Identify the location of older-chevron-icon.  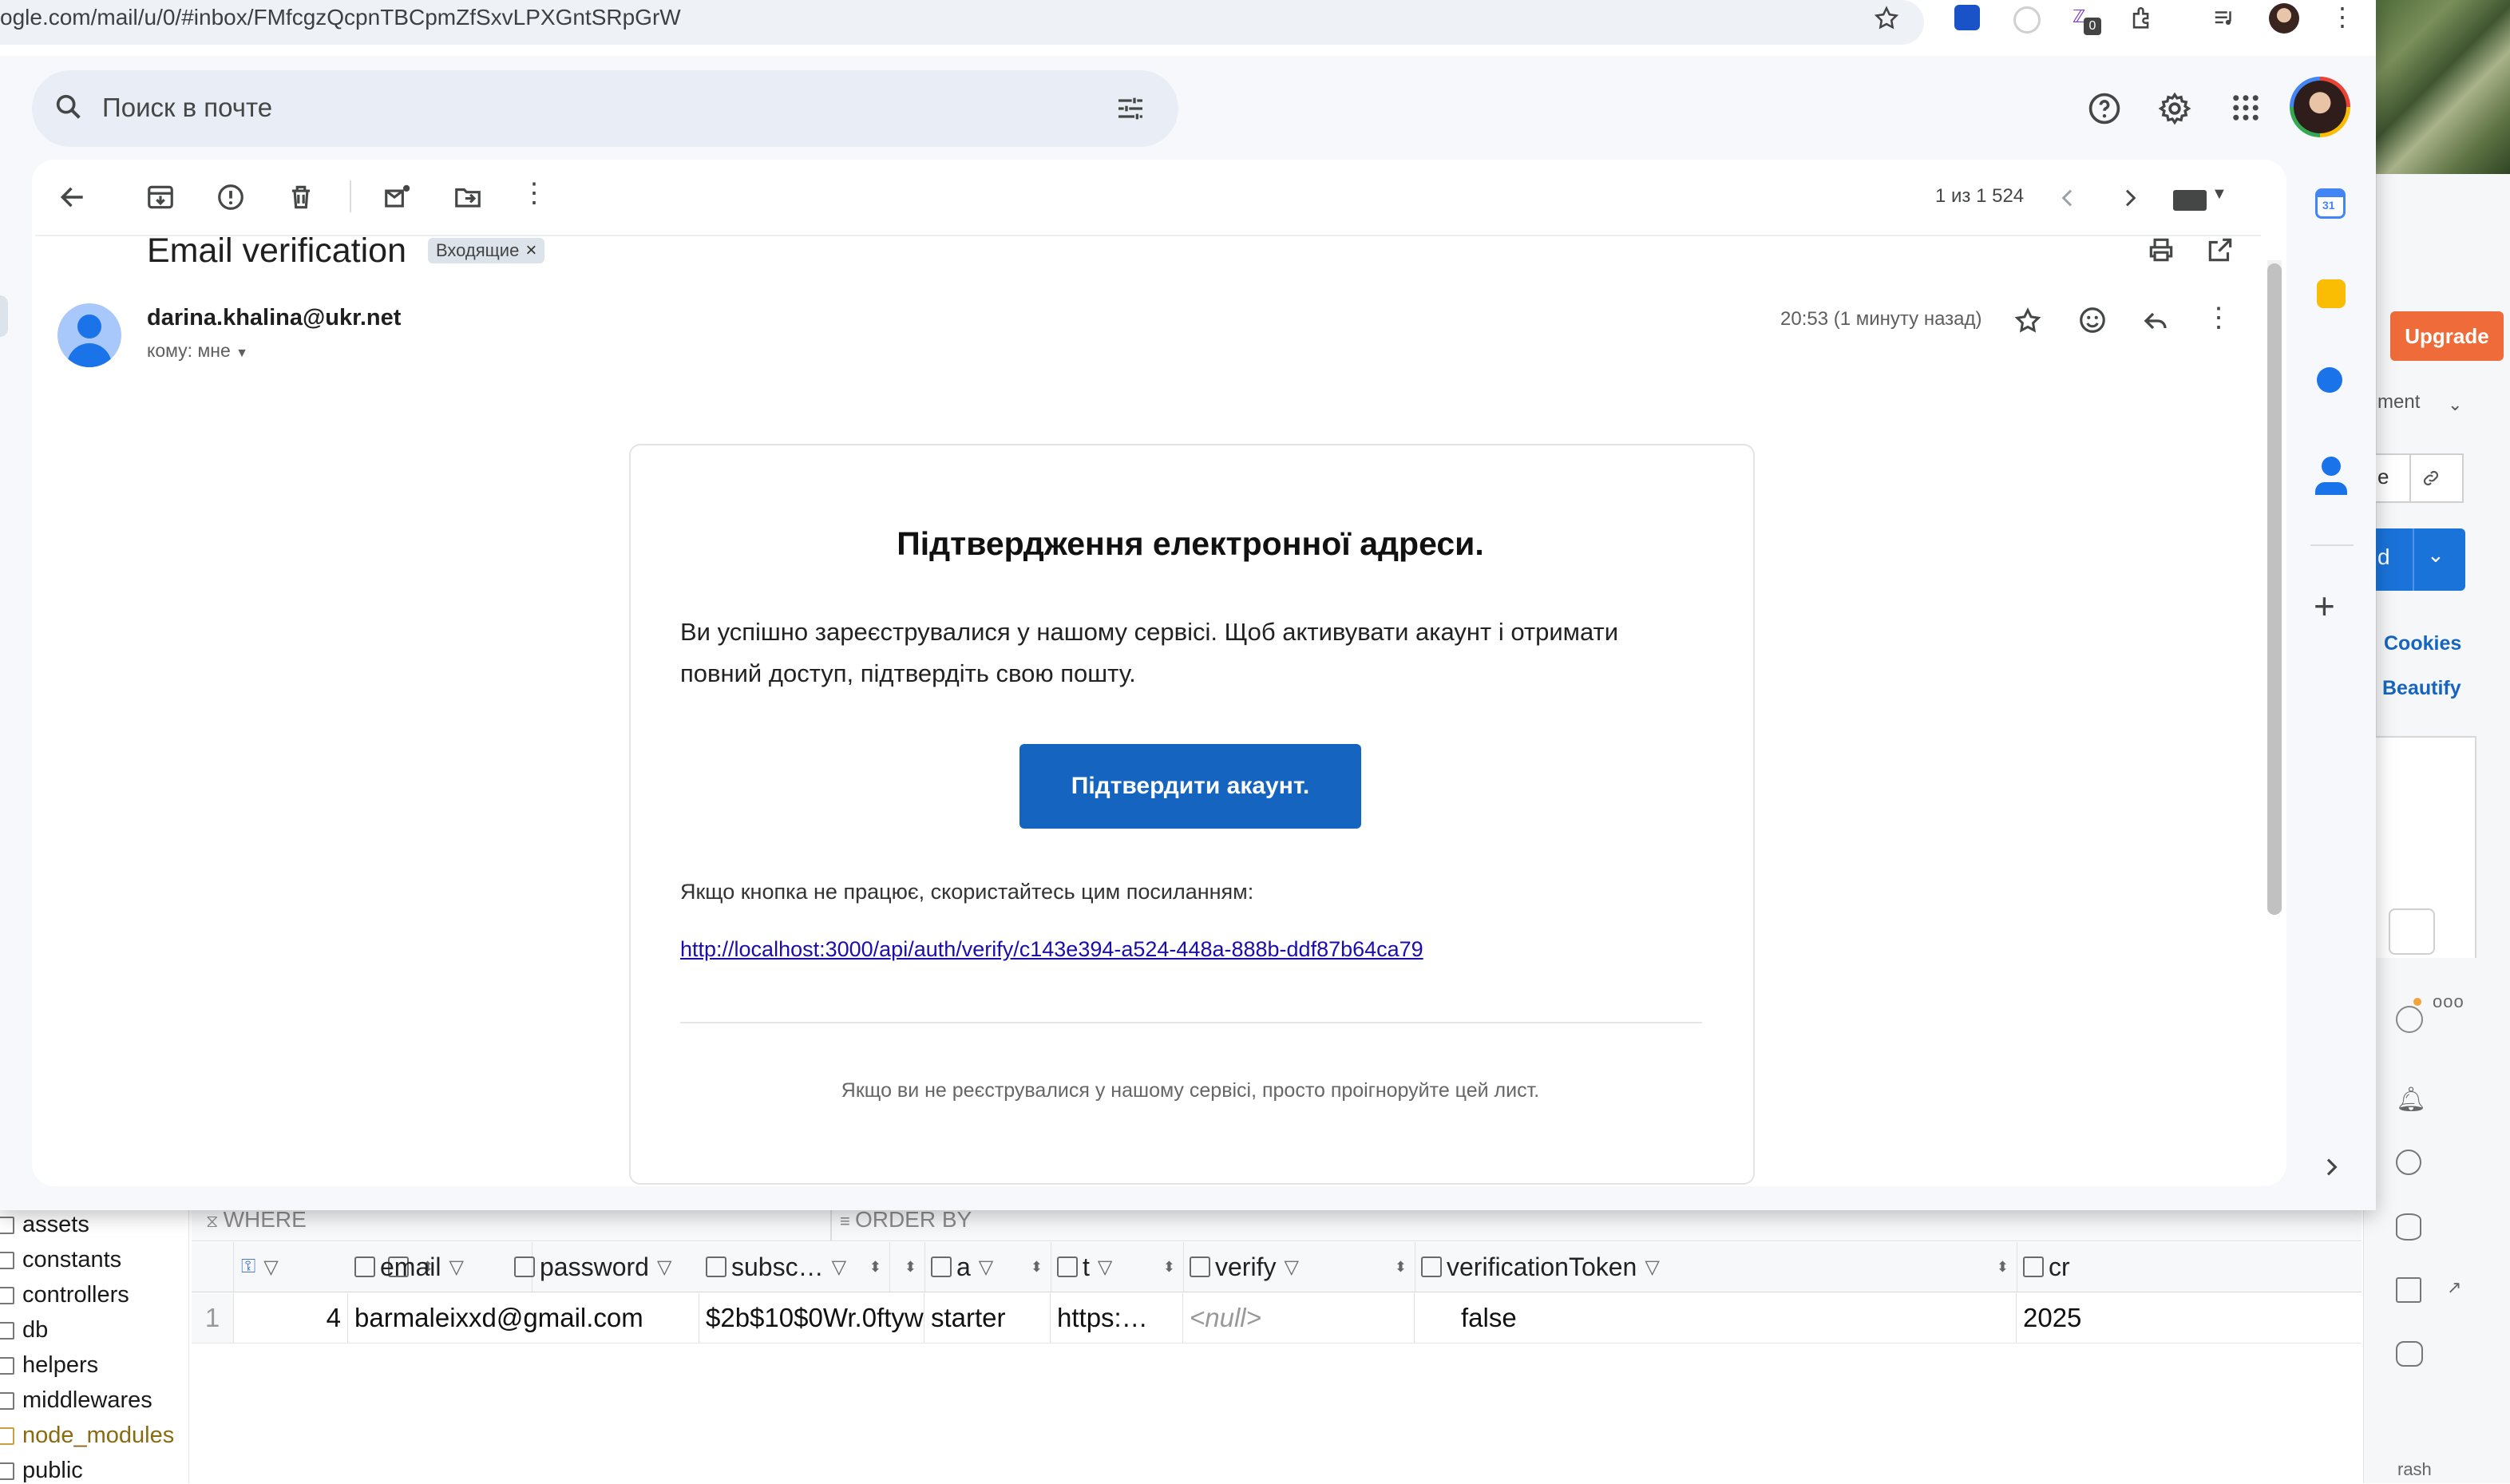
(2130, 198).